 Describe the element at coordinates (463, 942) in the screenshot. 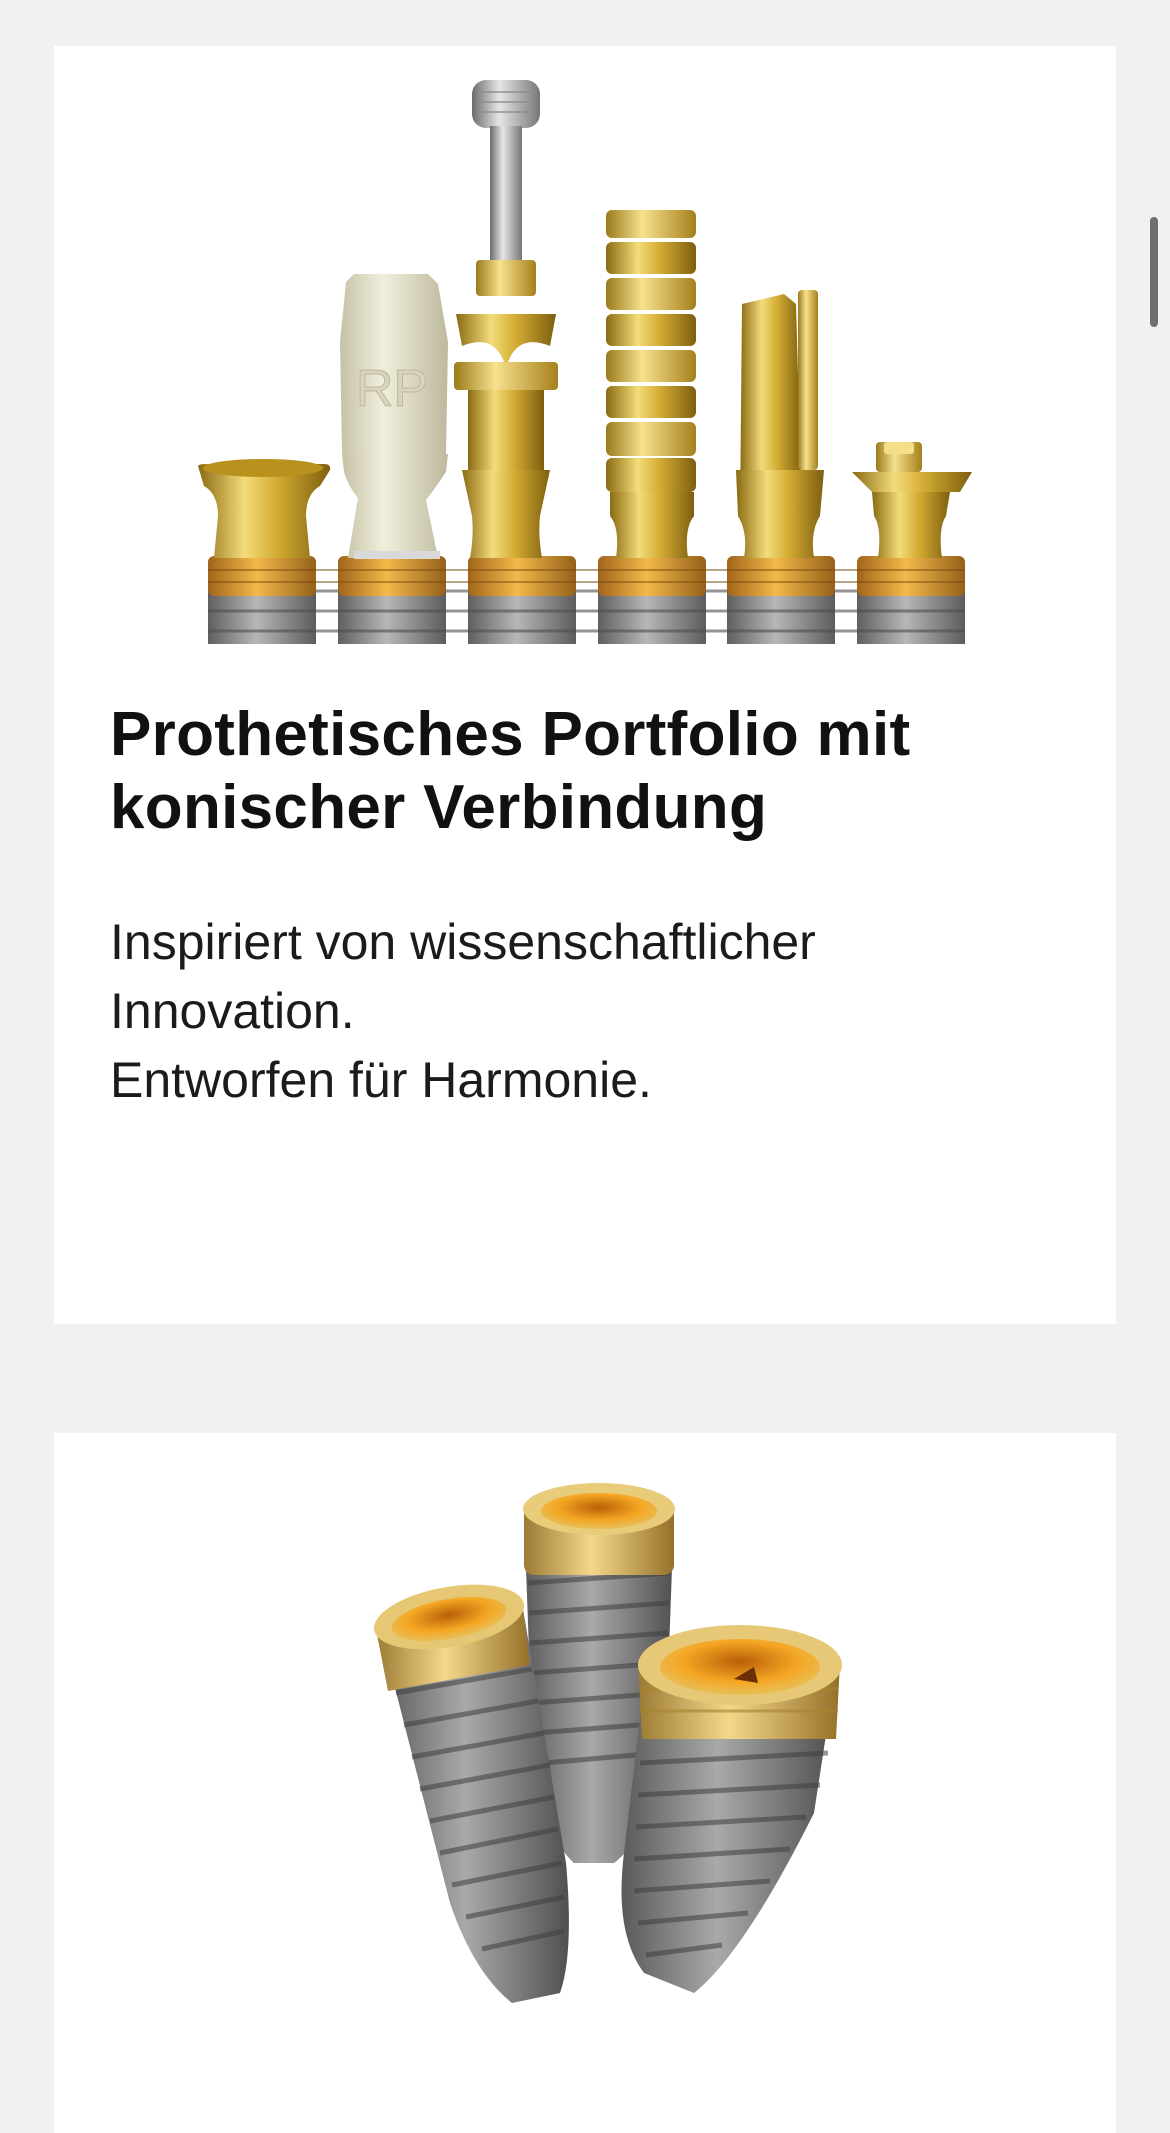

I see `description-line: Inspiriert von wissenschaftlicher` at that location.